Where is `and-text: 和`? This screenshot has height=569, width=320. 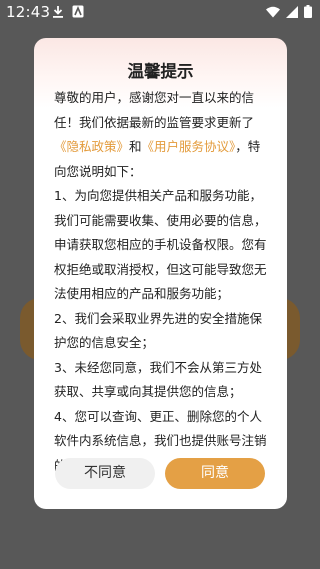 and-text: 和 is located at coordinates (135, 146).